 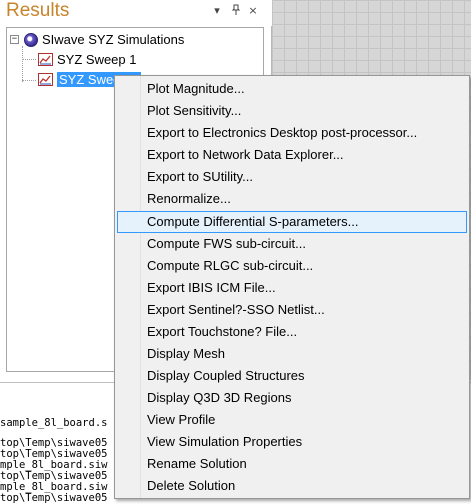 What do you see at coordinates (292, 464) in the screenshot?
I see `menu-item-rename-solution: Rename Solution` at bounding box center [292, 464].